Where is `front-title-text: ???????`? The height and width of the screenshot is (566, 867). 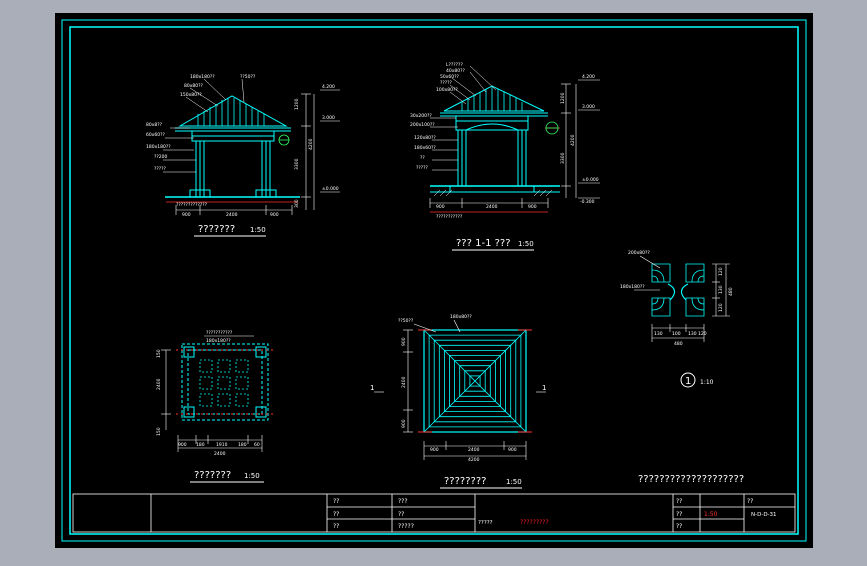
front-title-text: ??????? is located at coordinates (216, 229).